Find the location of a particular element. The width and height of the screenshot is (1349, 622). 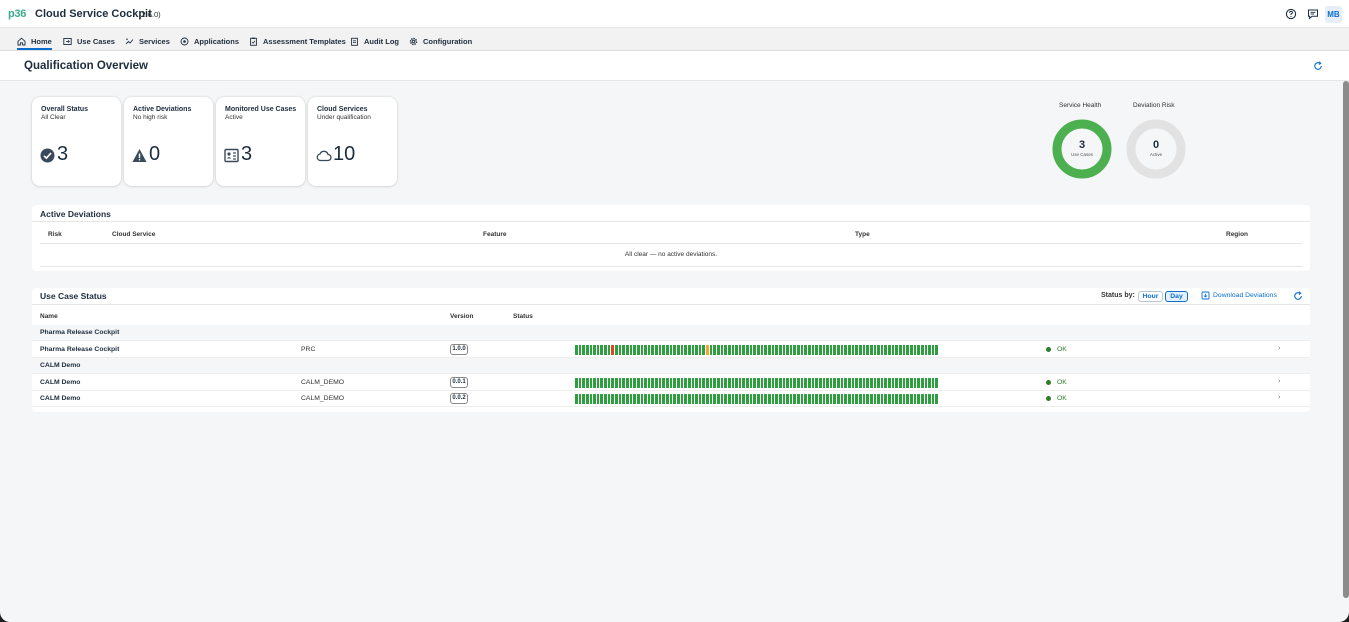

app-logo: p36 is located at coordinates (17, 14).